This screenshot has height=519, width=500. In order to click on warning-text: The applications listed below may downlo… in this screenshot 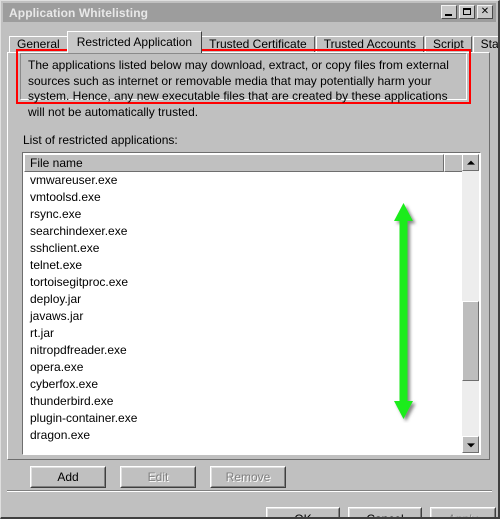, I will do `click(238, 88)`.